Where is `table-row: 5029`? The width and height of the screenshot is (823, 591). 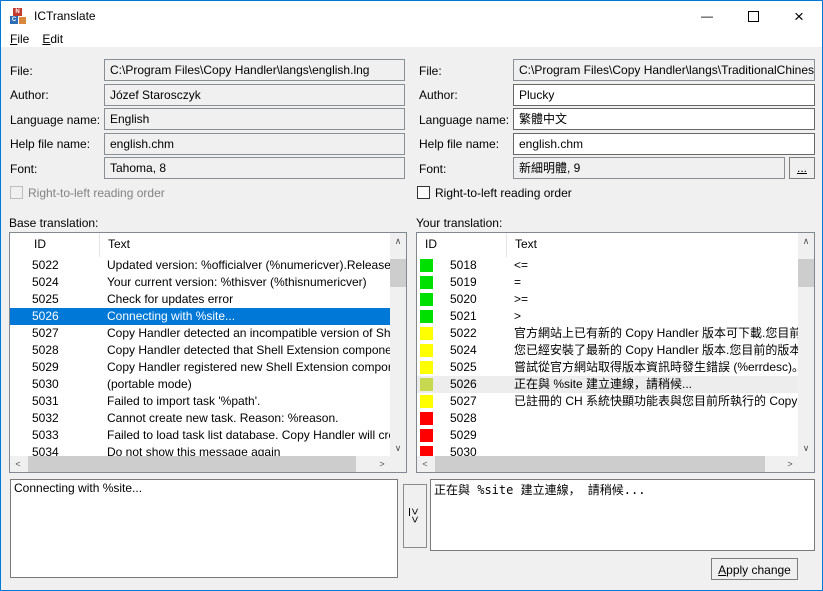
table-row: 5029 is located at coordinates (607, 435).